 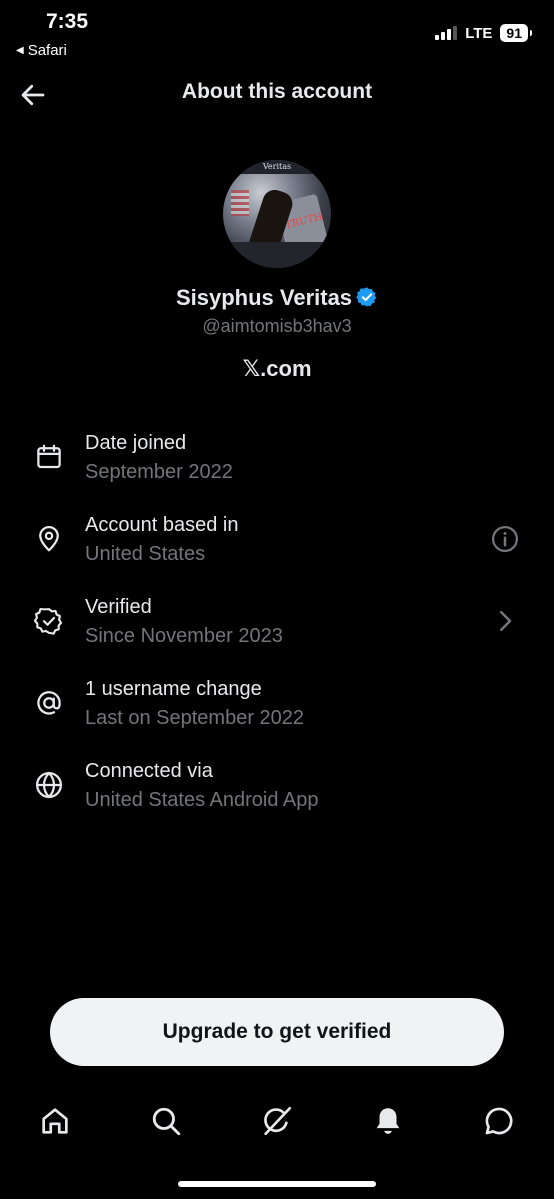 I want to click on network-type: LTE, so click(x=479, y=33).